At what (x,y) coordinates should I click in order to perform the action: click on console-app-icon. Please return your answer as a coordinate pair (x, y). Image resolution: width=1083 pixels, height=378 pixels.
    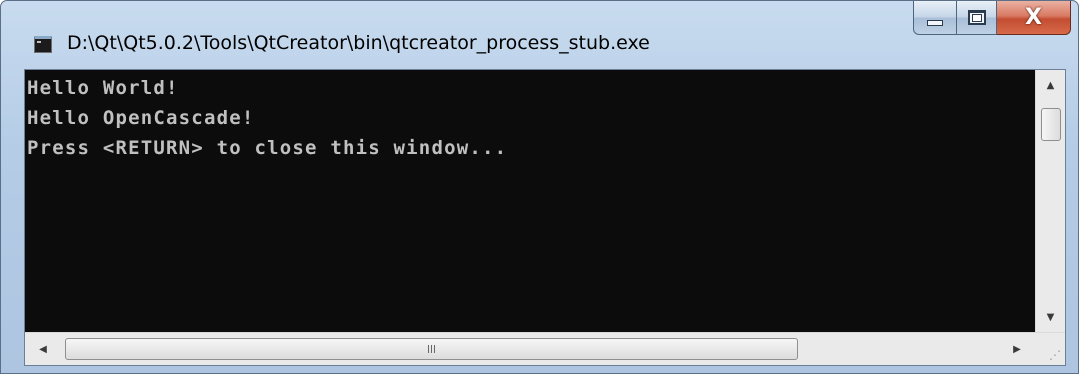
    Looking at the image, I should click on (43, 44).